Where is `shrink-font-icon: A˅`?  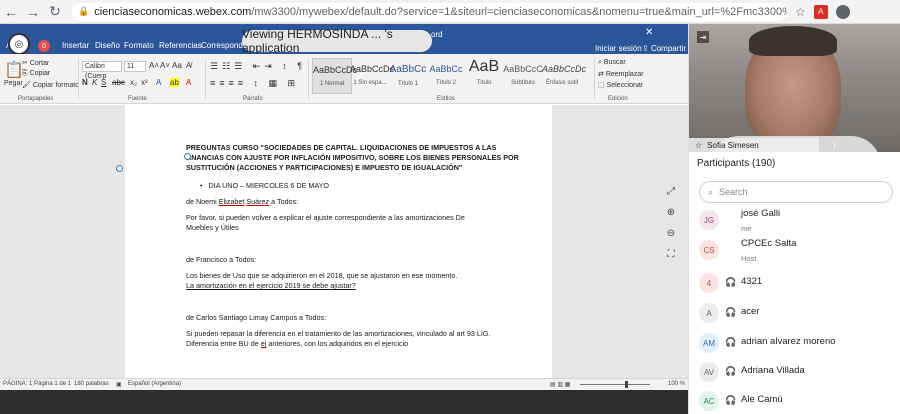
shrink-font-icon: A˅ is located at coordinates (165, 65).